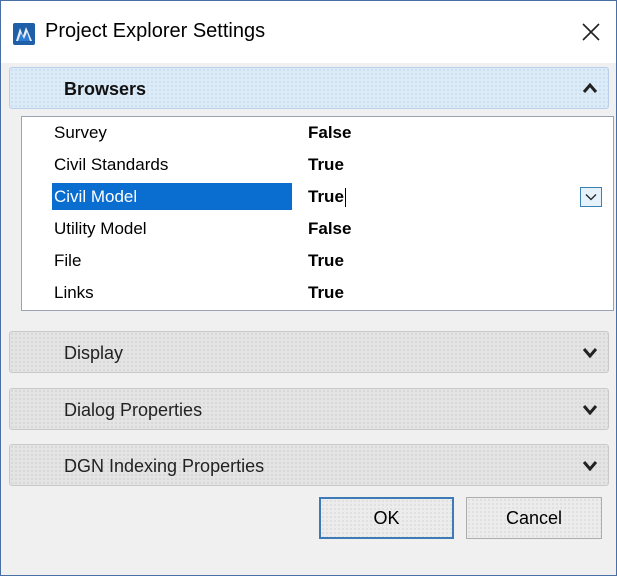 This screenshot has height=576, width=617. What do you see at coordinates (309, 465) in the screenshot?
I see `section-header-dgn-indexing: DGN Indexing Properties` at bounding box center [309, 465].